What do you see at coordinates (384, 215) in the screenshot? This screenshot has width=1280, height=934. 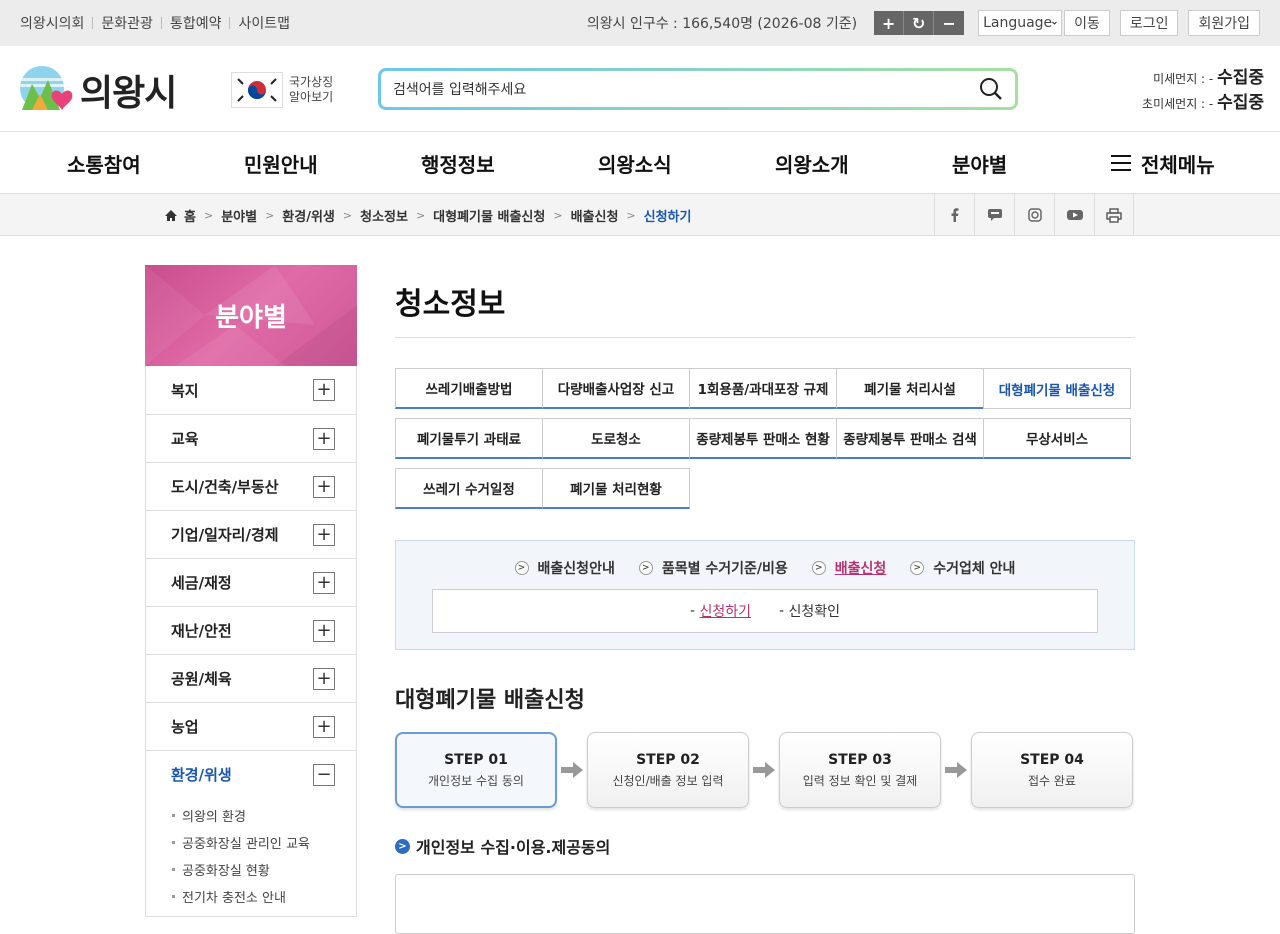 I see `crumb-cleaning: 청소정보` at bounding box center [384, 215].